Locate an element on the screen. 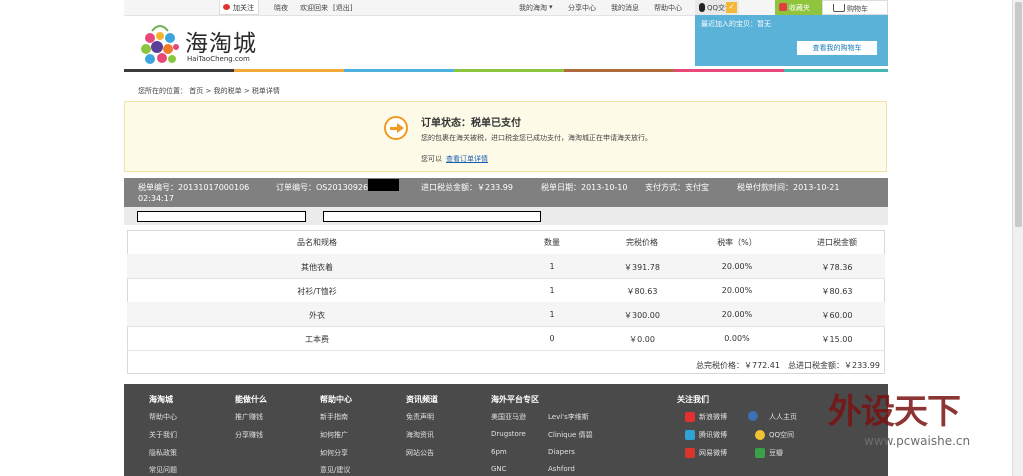 This screenshot has width=1023, height=476. footer-link: 美国亚马逊 is located at coordinates (508, 417).